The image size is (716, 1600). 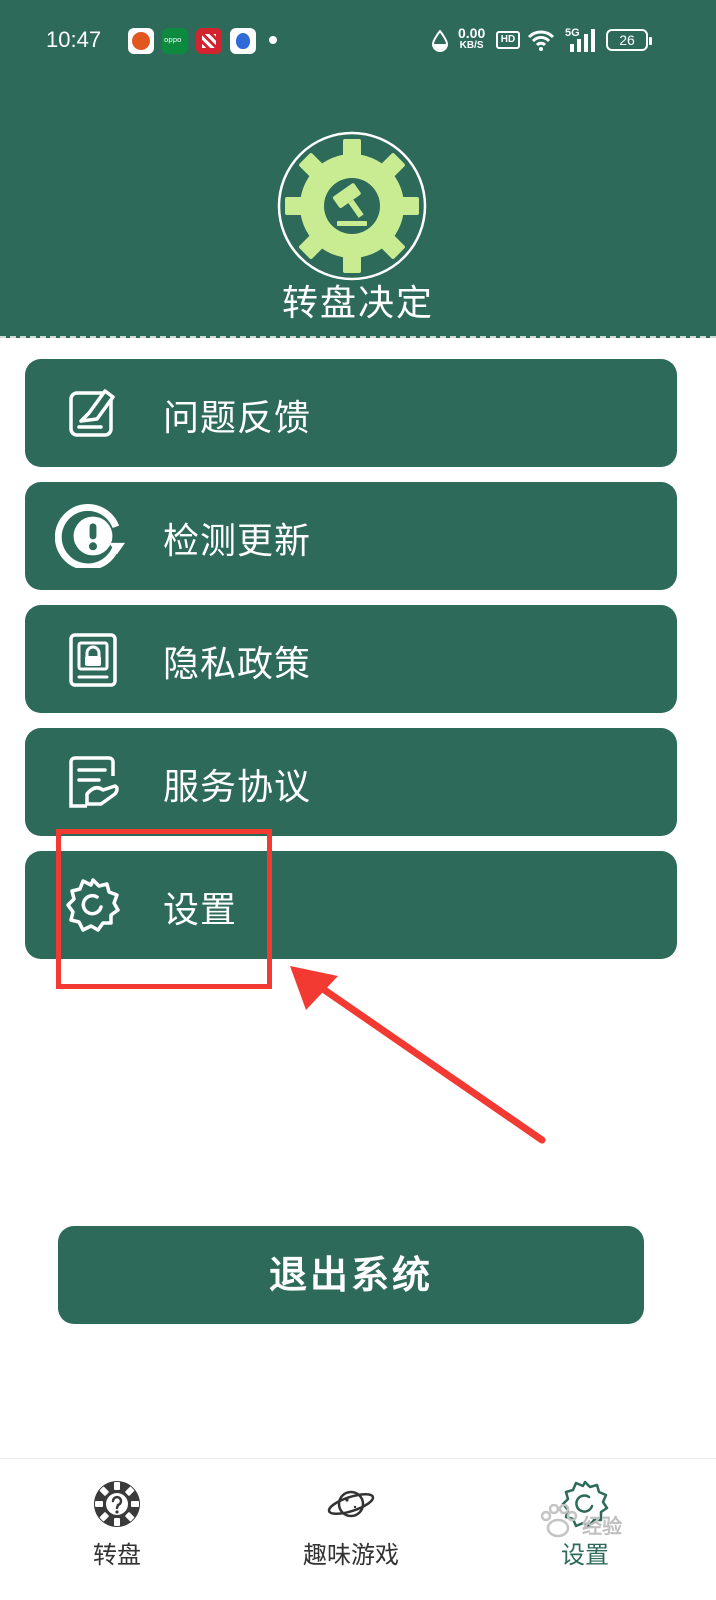 I want to click on nav-tab-label: 转盘, so click(x=117, y=1555).